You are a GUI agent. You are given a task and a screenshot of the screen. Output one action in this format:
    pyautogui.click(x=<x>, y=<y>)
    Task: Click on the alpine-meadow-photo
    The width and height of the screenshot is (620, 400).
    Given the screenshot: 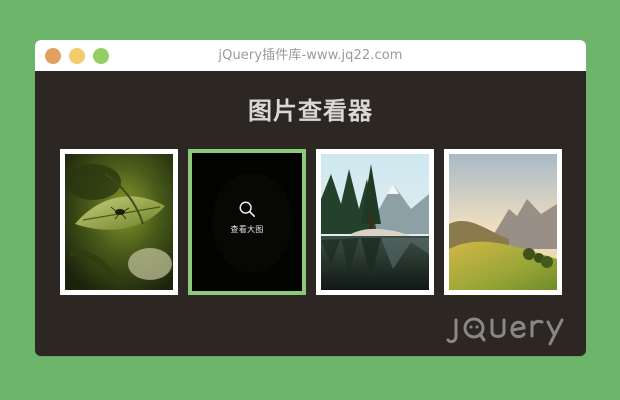 What is the action you would take?
    pyautogui.click(x=503, y=222)
    